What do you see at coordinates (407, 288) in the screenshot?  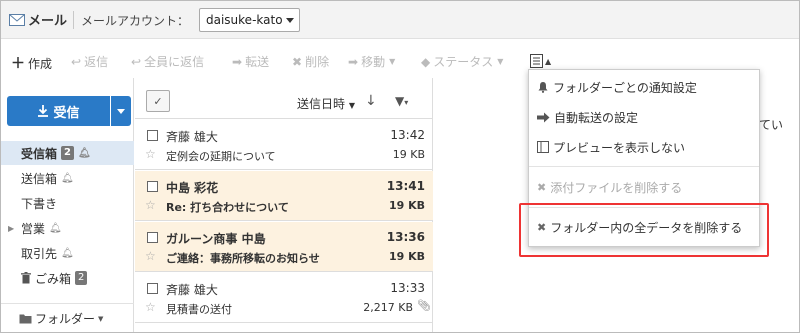 I see `mail-time: 13:33` at bounding box center [407, 288].